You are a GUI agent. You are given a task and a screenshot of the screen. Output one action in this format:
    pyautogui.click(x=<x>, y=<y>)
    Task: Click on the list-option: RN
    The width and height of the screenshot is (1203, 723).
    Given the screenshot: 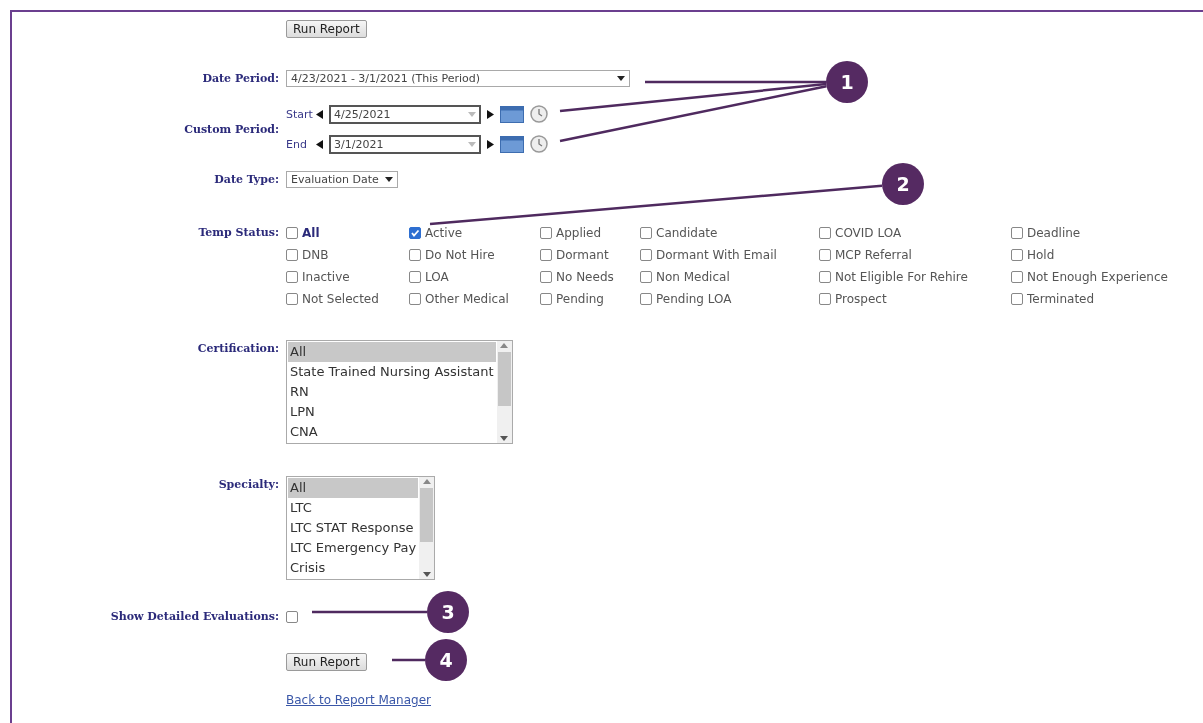 What is the action you would take?
    pyautogui.click(x=392, y=392)
    